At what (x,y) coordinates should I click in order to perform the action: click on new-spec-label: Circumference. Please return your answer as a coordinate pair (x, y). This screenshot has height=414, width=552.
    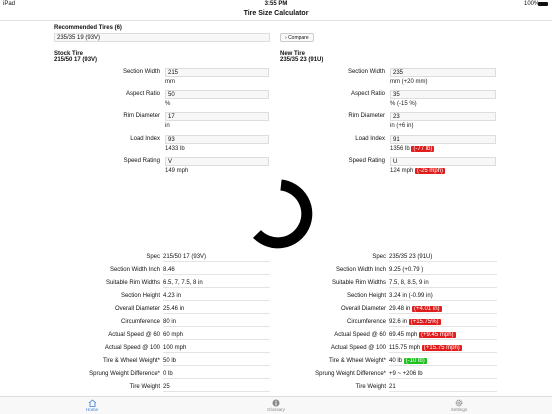
    Looking at the image, I should click on (366, 322).